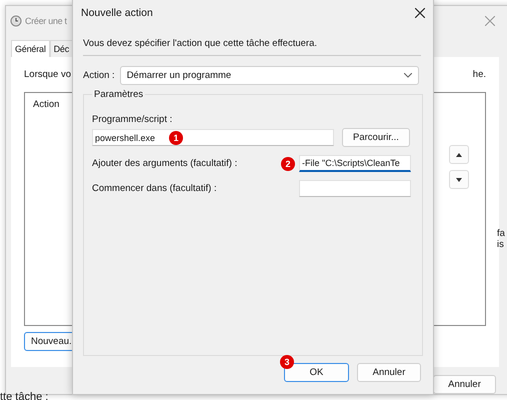 This screenshot has height=400, width=507. What do you see at coordinates (46, 21) in the screenshot?
I see `window-title: Créer une t` at bounding box center [46, 21].